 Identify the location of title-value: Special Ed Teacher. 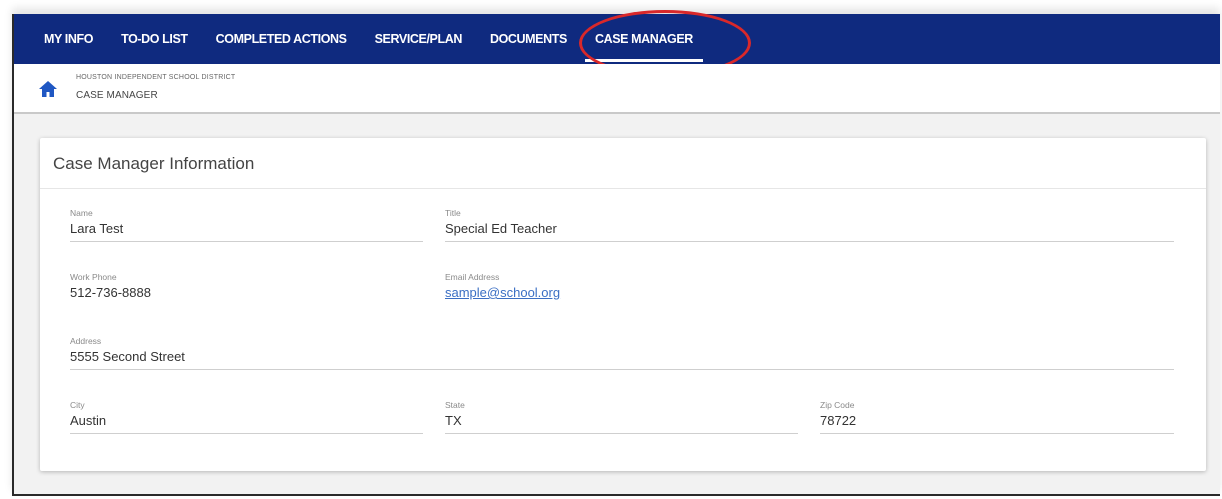
(809, 231).